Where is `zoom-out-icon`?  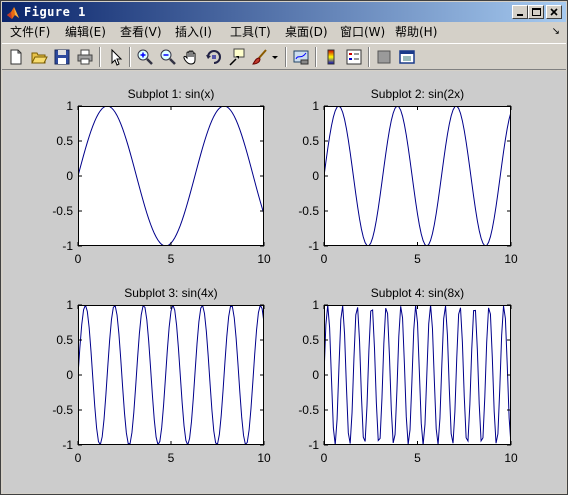
zoom-out-icon is located at coordinates (168, 57).